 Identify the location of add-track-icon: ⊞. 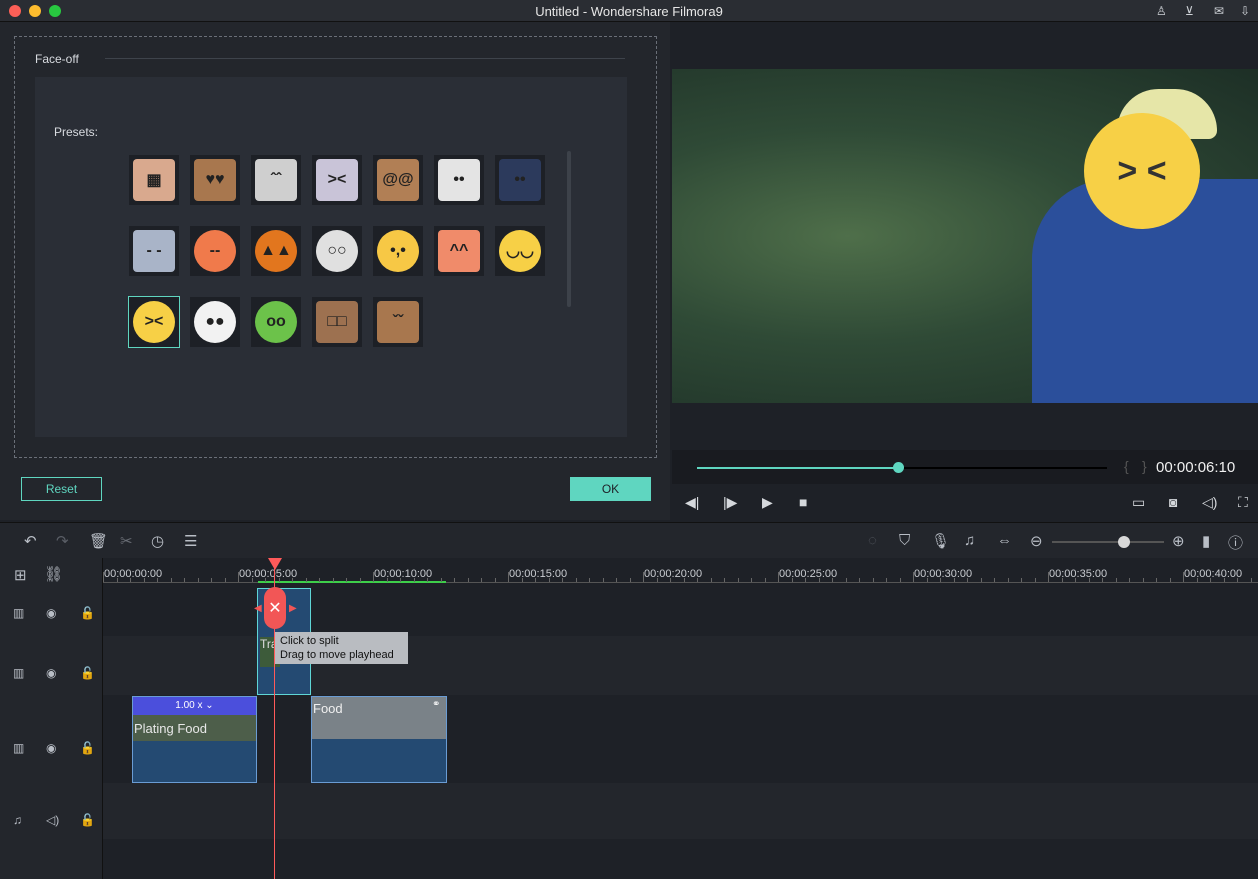
(20, 575).